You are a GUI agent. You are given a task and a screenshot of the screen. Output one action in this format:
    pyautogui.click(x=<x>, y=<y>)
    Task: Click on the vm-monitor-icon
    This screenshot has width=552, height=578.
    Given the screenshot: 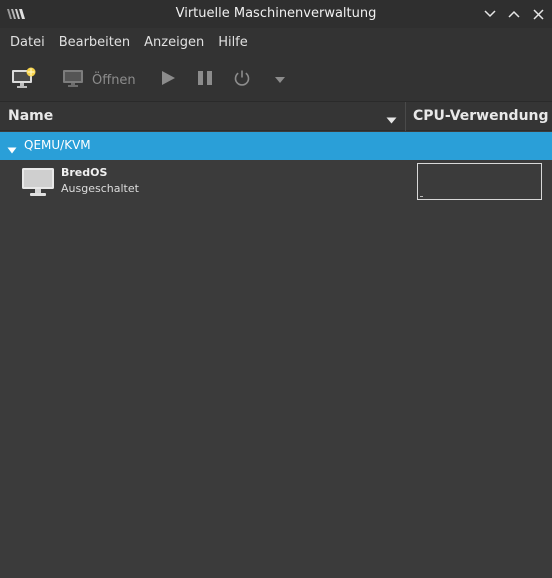 What is the action you would take?
    pyautogui.click(x=38, y=184)
    